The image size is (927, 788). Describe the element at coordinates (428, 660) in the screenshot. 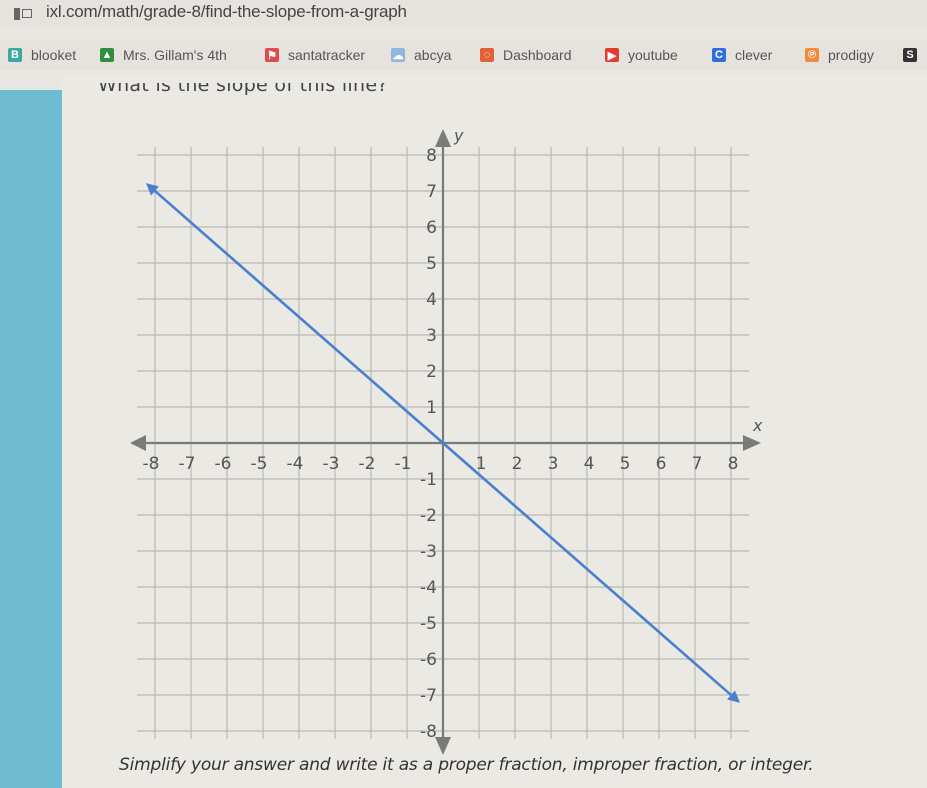

I see `y-tick-label: -6` at that location.